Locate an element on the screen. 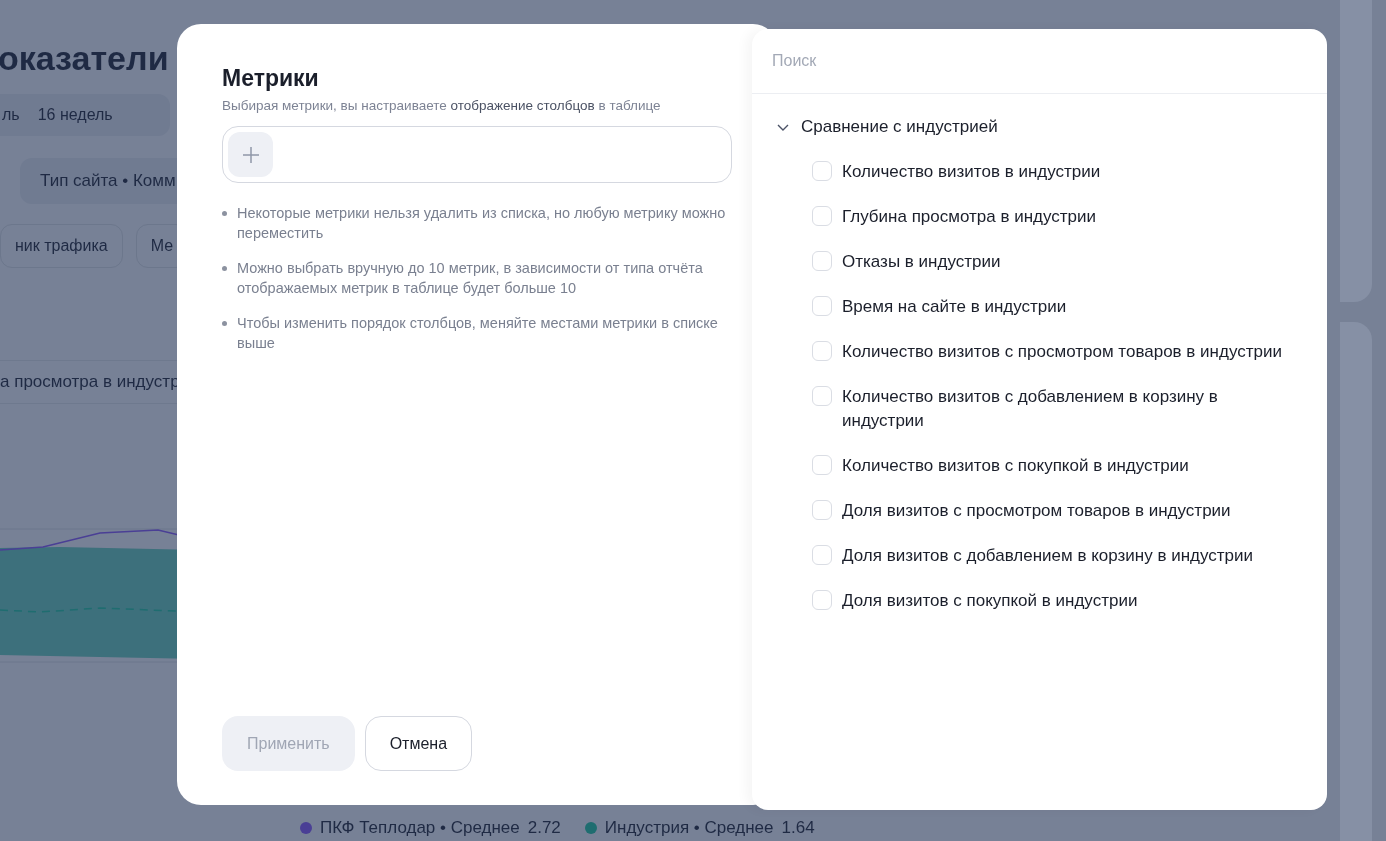 This screenshot has height=841, width=1386. metric-label: Количество визитов с добавлением в корзину в индустрии is located at coordinates (1030, 409).